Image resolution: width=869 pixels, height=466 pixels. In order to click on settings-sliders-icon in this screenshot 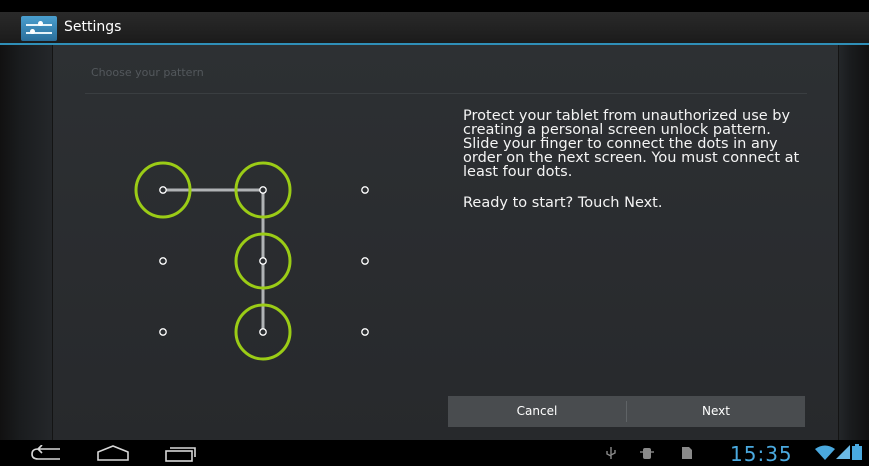, I will do `click(39, 28)`.